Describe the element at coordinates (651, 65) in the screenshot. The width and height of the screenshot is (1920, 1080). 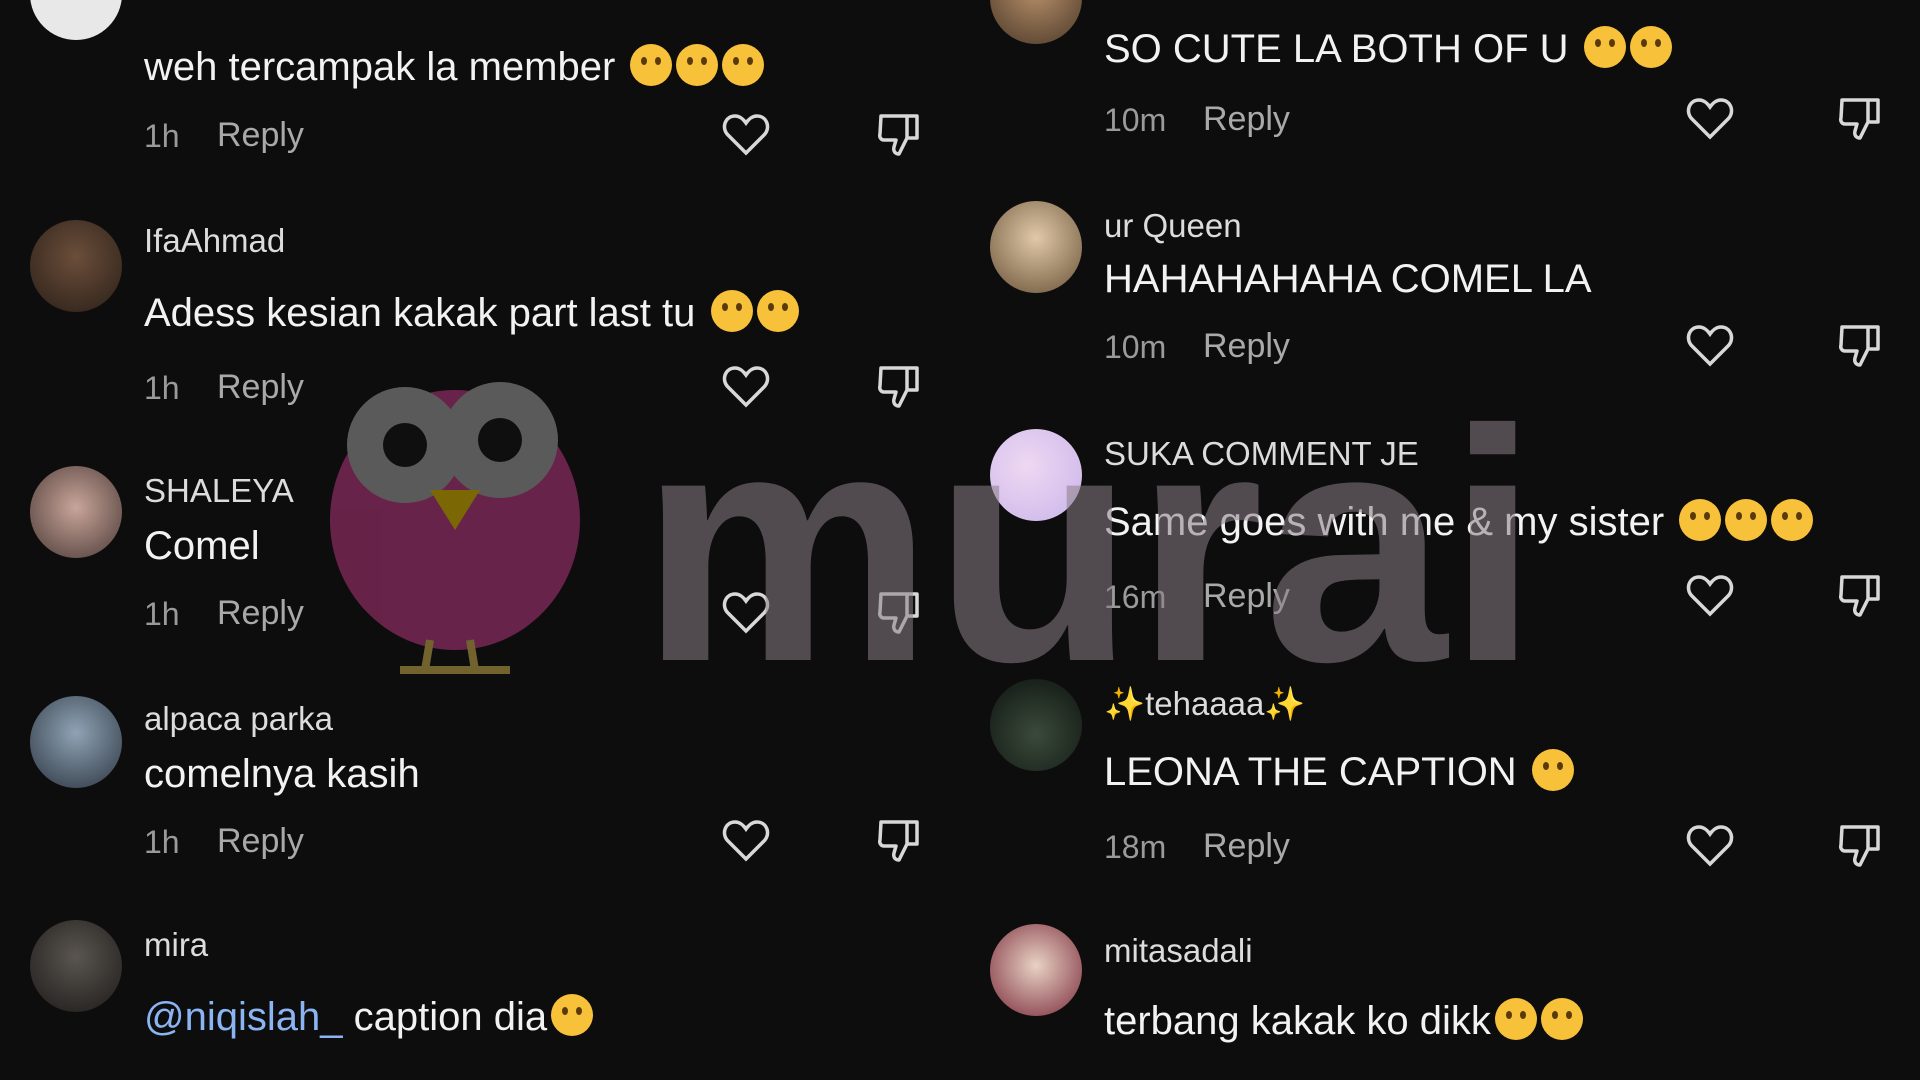
I see `pleading-face-emoji` at that location.